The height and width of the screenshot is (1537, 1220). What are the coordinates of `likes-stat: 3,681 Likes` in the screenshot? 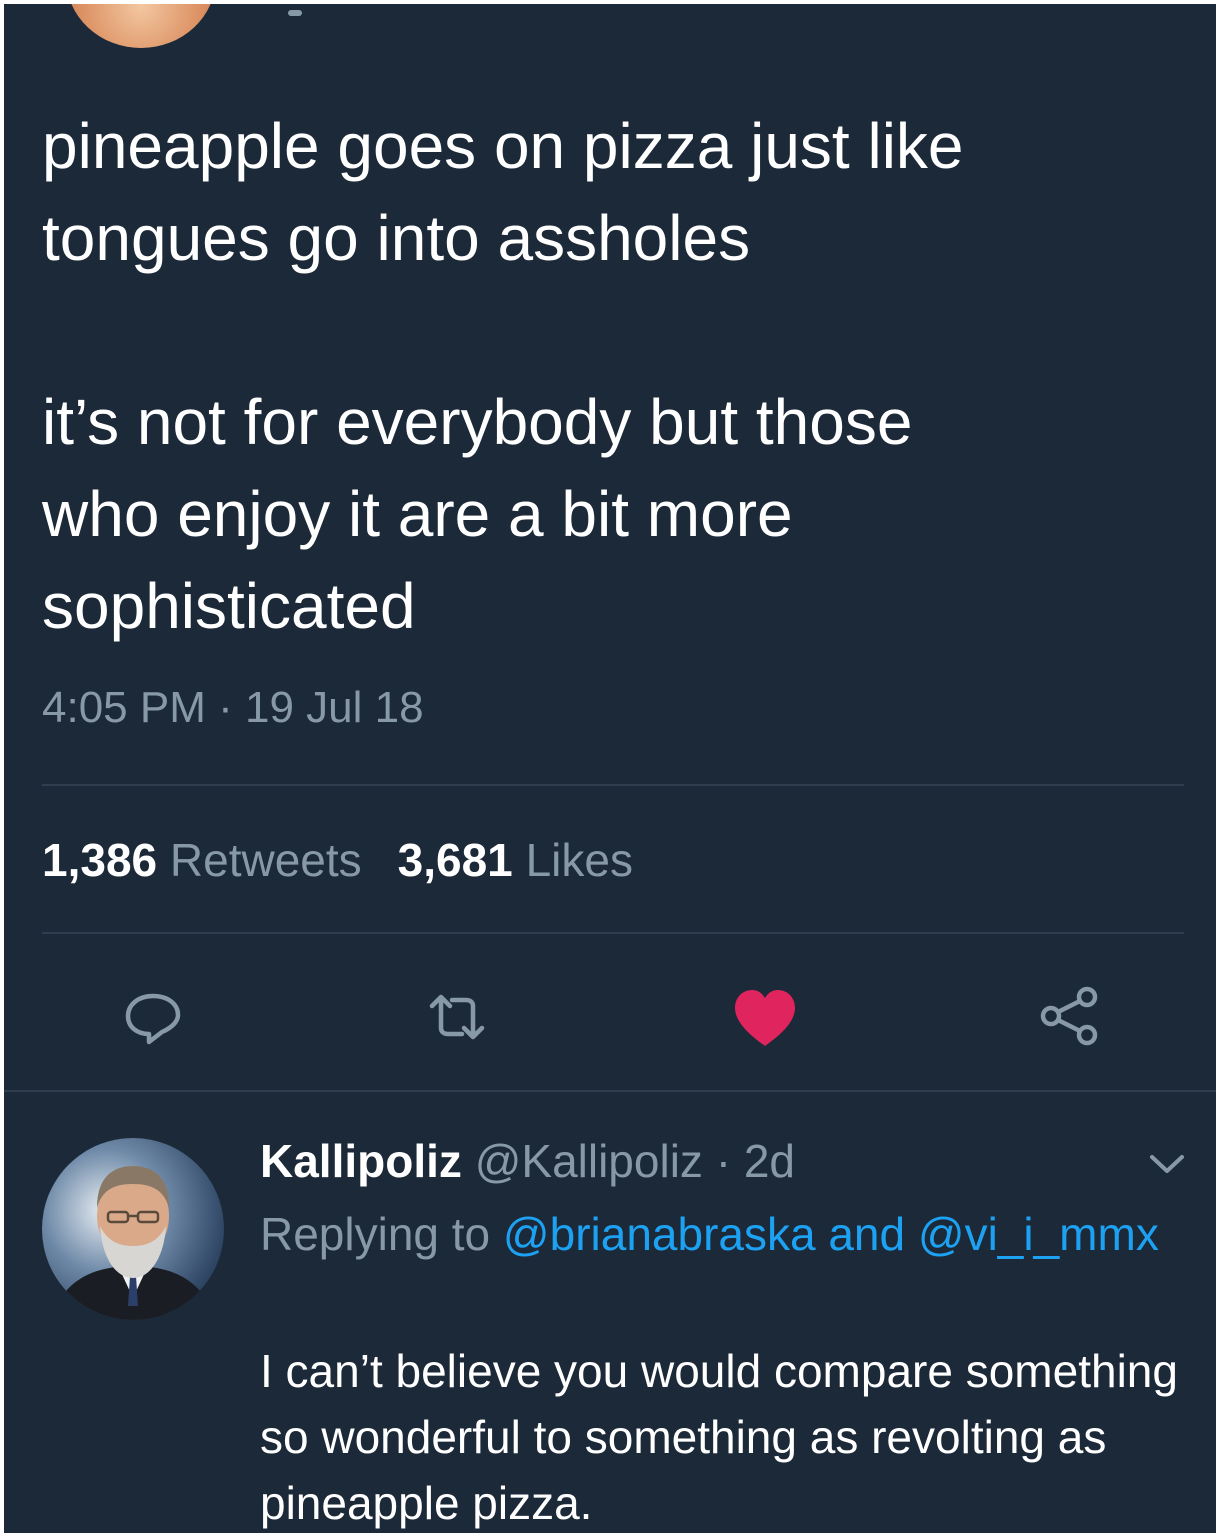 It's located at (515, 860).